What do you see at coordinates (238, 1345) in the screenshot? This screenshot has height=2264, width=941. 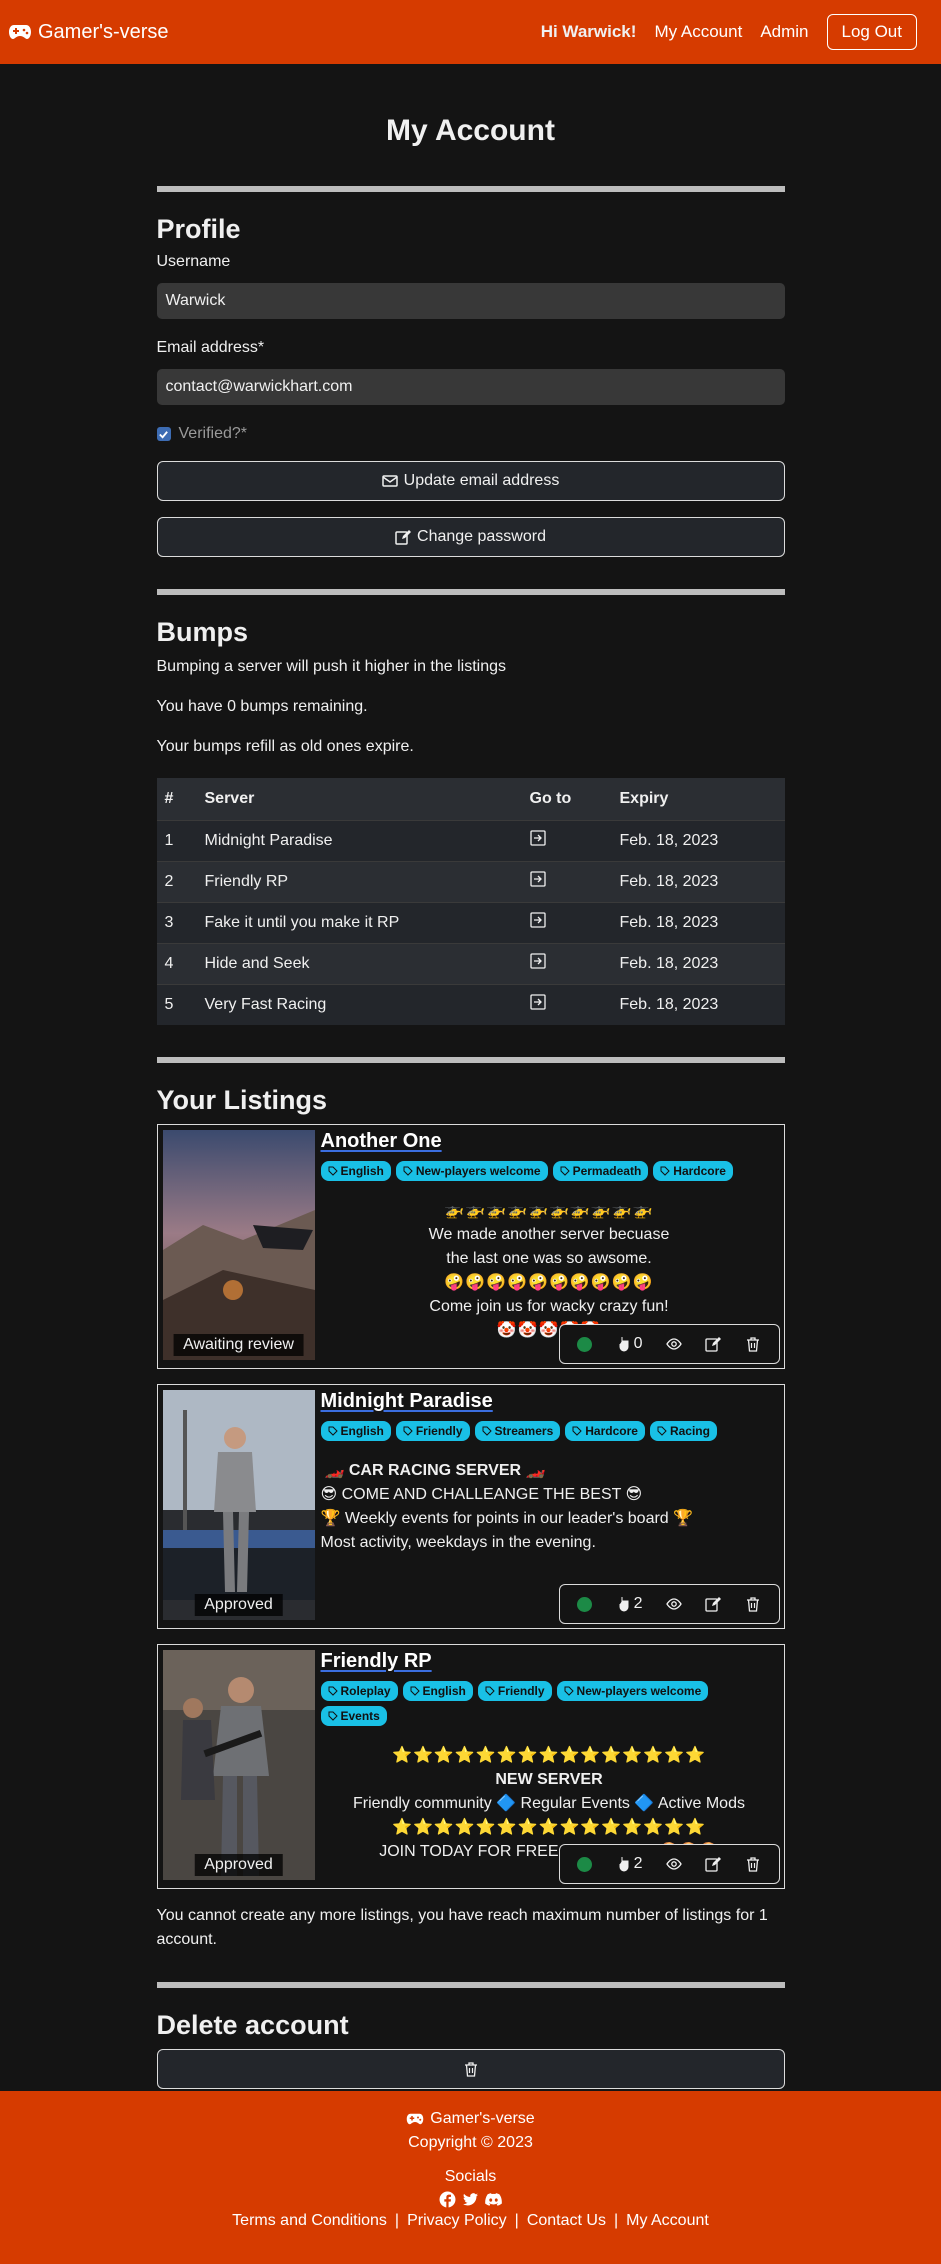 I see `listing-status: Awaiting review` at bounding box center [238, 1345].